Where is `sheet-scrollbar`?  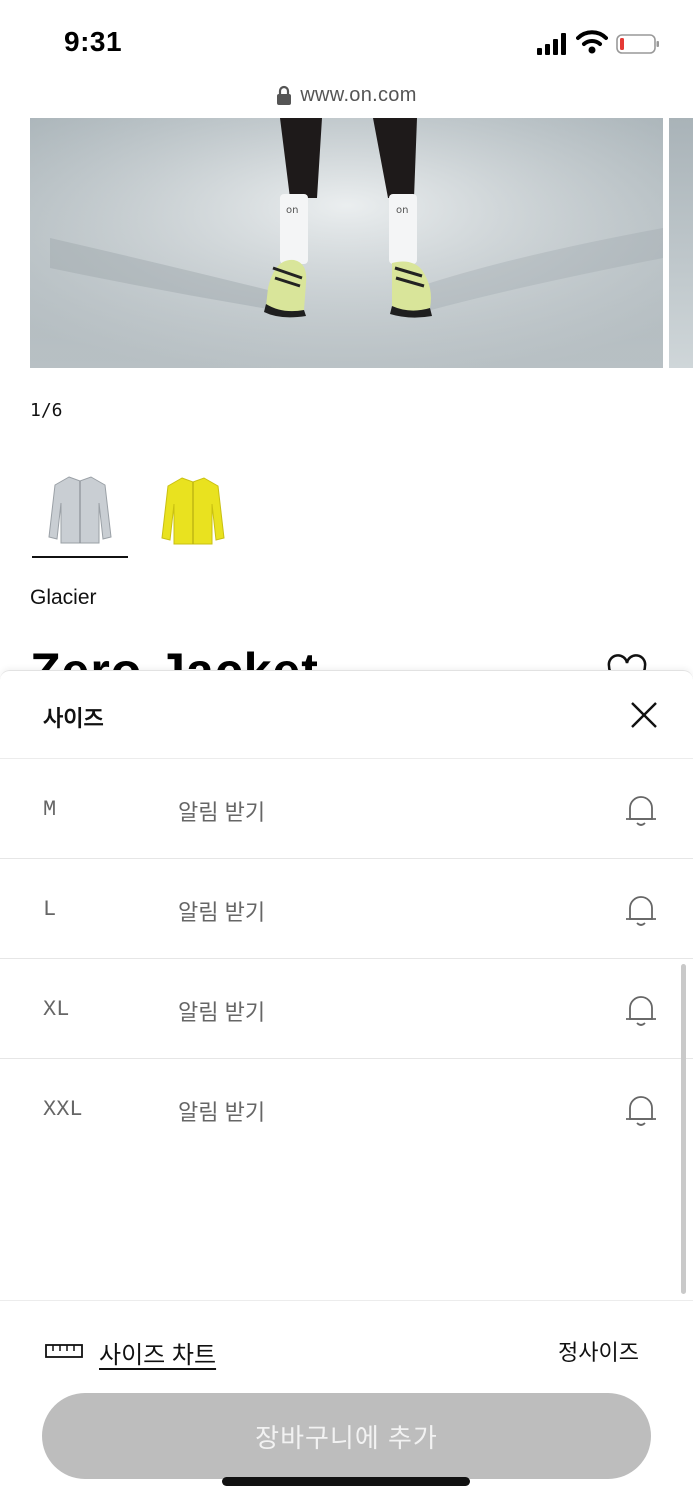 sheet-scrollbar is located at coordinates (683, 1129).